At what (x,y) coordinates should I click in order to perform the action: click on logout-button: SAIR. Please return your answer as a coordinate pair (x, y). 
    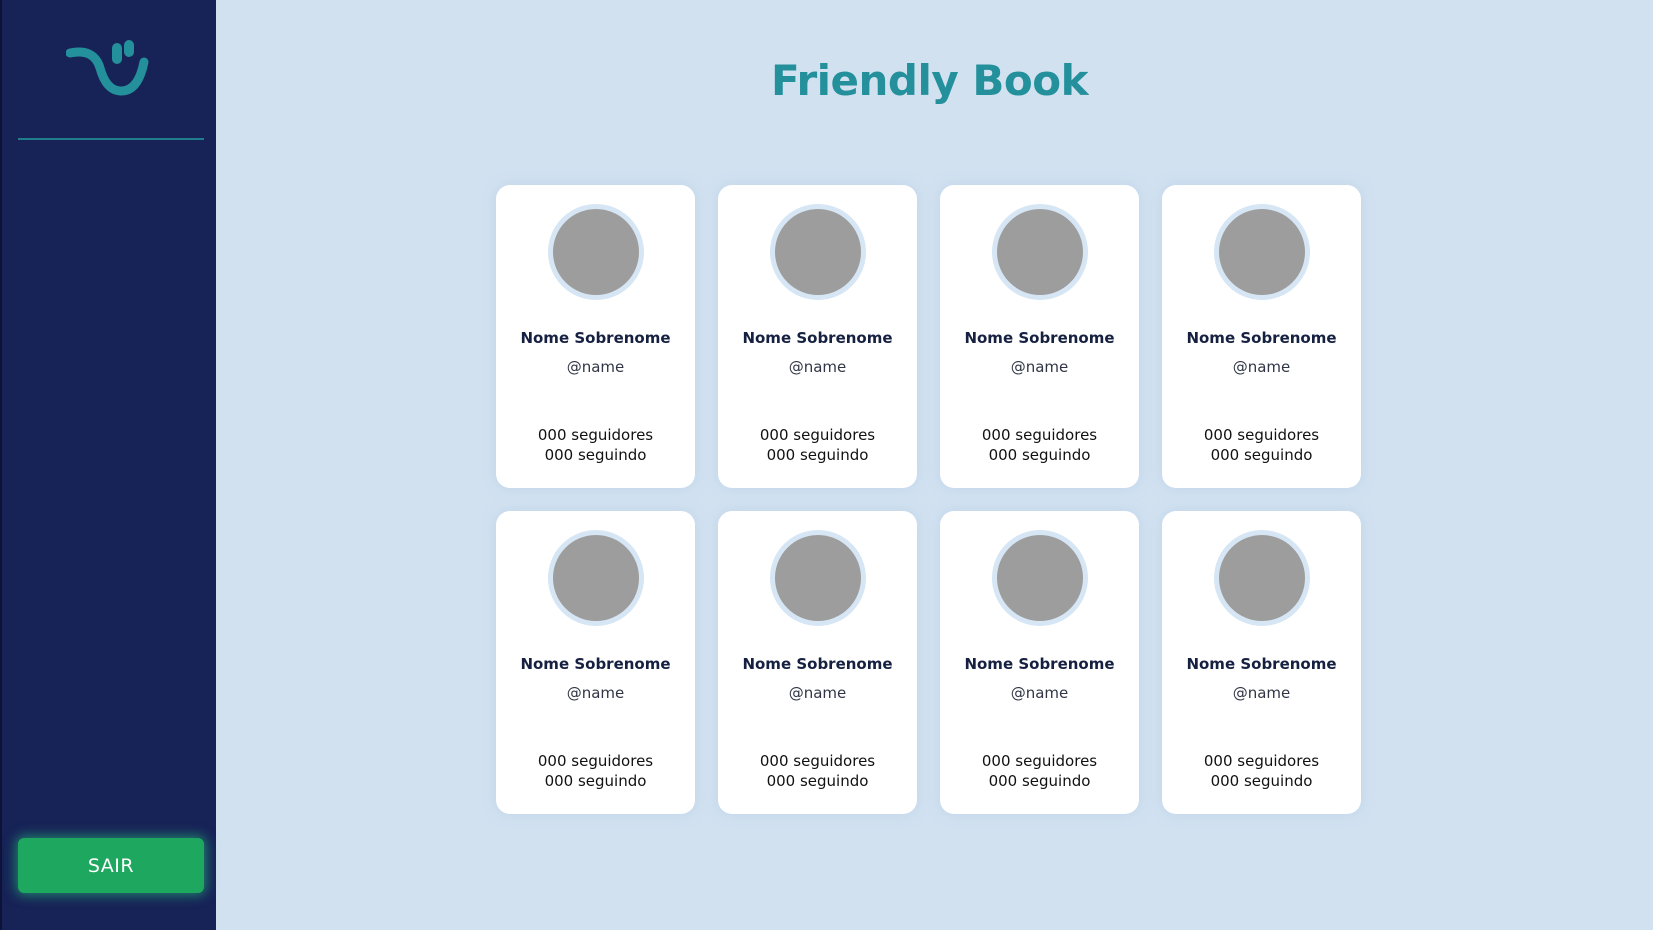
    Looking at the image, I should click on (111, 865).